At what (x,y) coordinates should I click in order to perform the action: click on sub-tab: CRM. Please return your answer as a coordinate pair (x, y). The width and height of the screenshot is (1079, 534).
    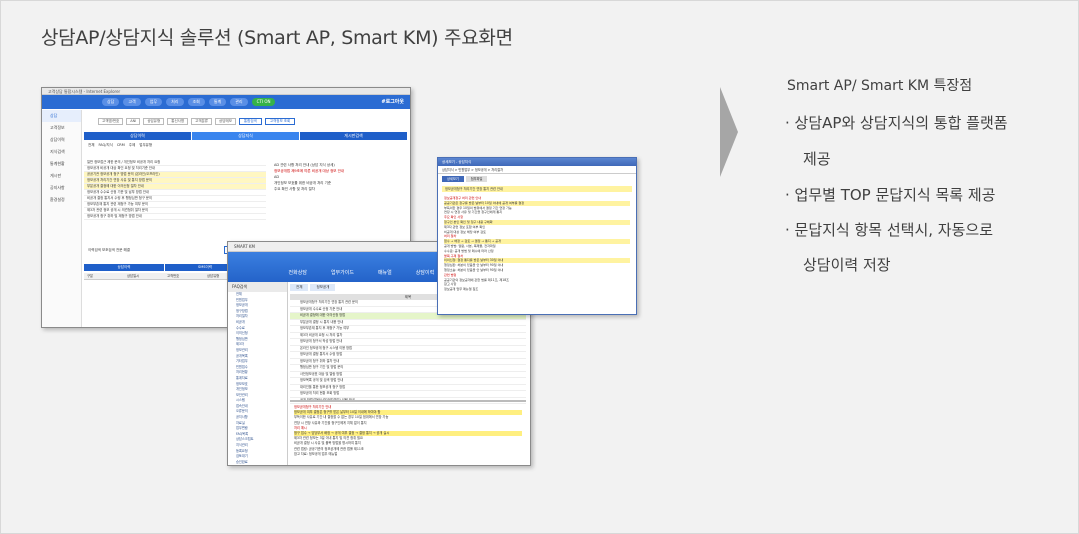
    Looking at the image, I should click on (121, 145).